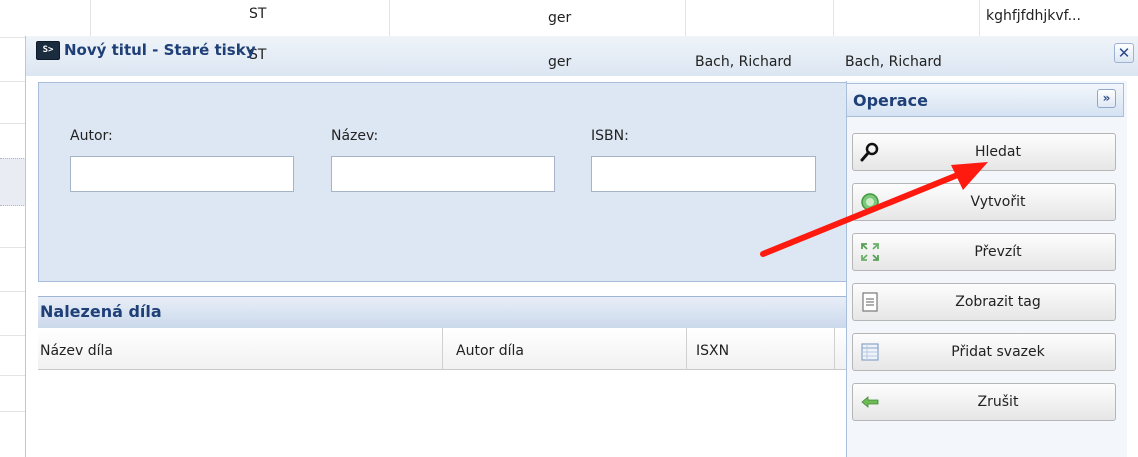 The image size is (1138, 457). What do you see at coordinates (874, 209) in the screenshot?
I see `annotation-arrow` at bounding box center [874, 209].